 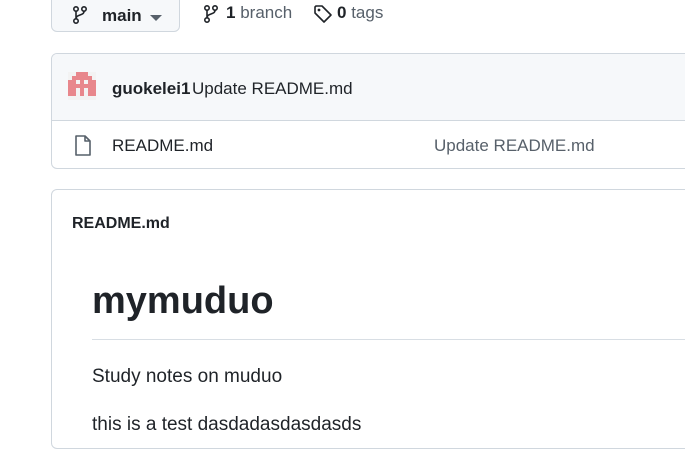 What do you see at coordinates (342, 12) in the screenshot?
I see `tag-count: 0` at bounding box center [342, 12].